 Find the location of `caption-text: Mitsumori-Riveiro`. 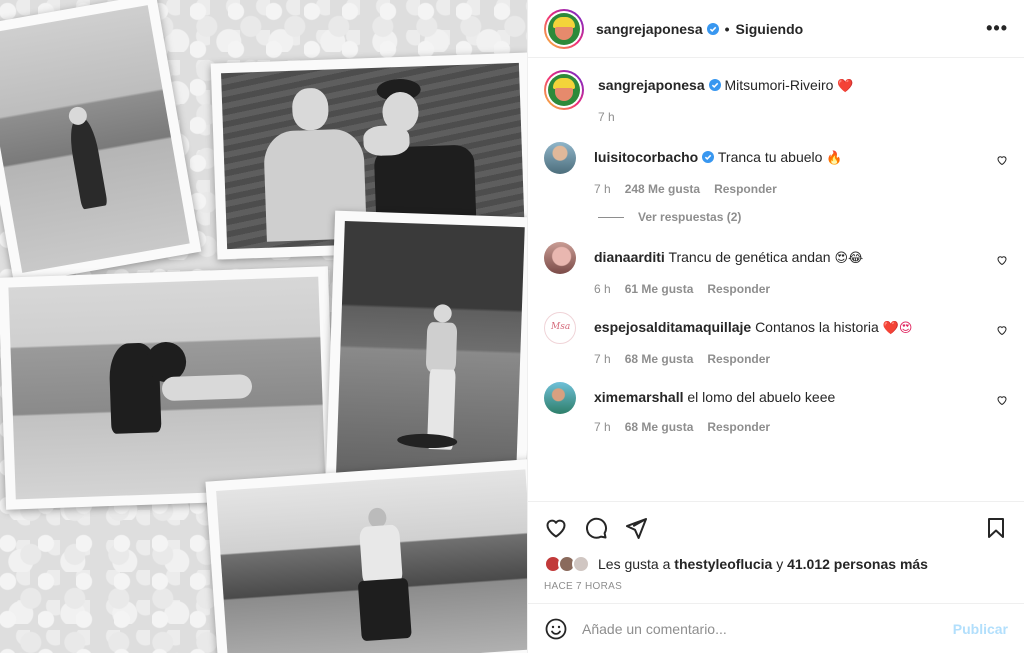

caption-text: Mitsumori-Riveiro is located at coordinates (779, 85).